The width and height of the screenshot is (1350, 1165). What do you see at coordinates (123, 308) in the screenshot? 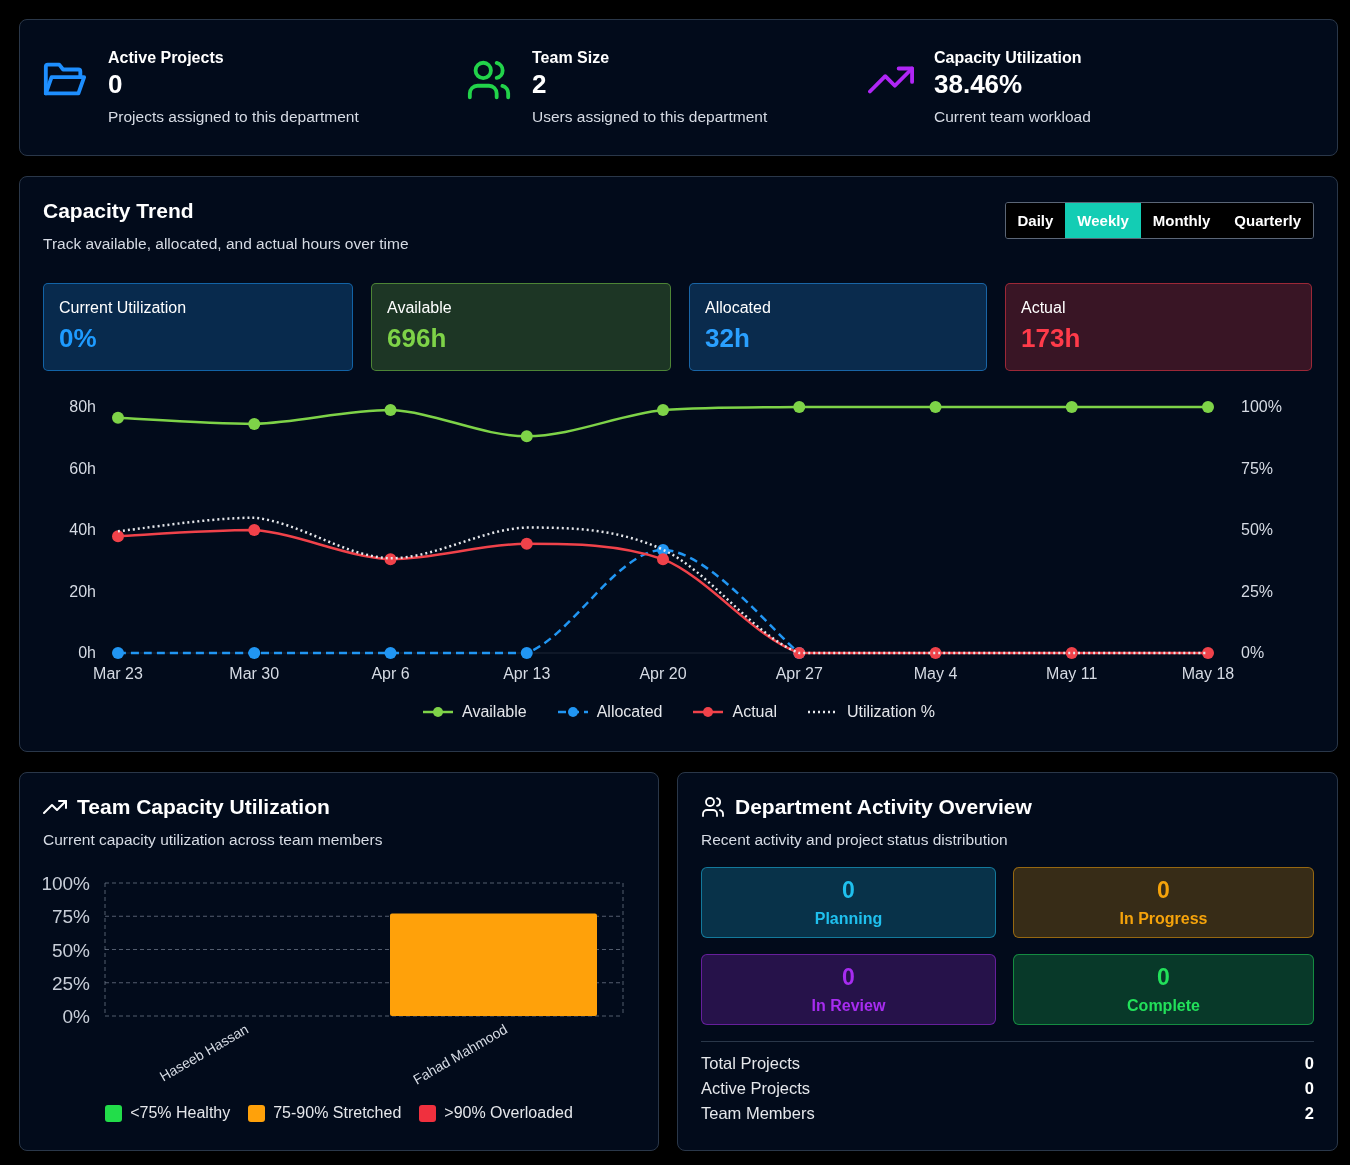
I see `metric-label: Current Utilization` at bounding box center [123, 308].